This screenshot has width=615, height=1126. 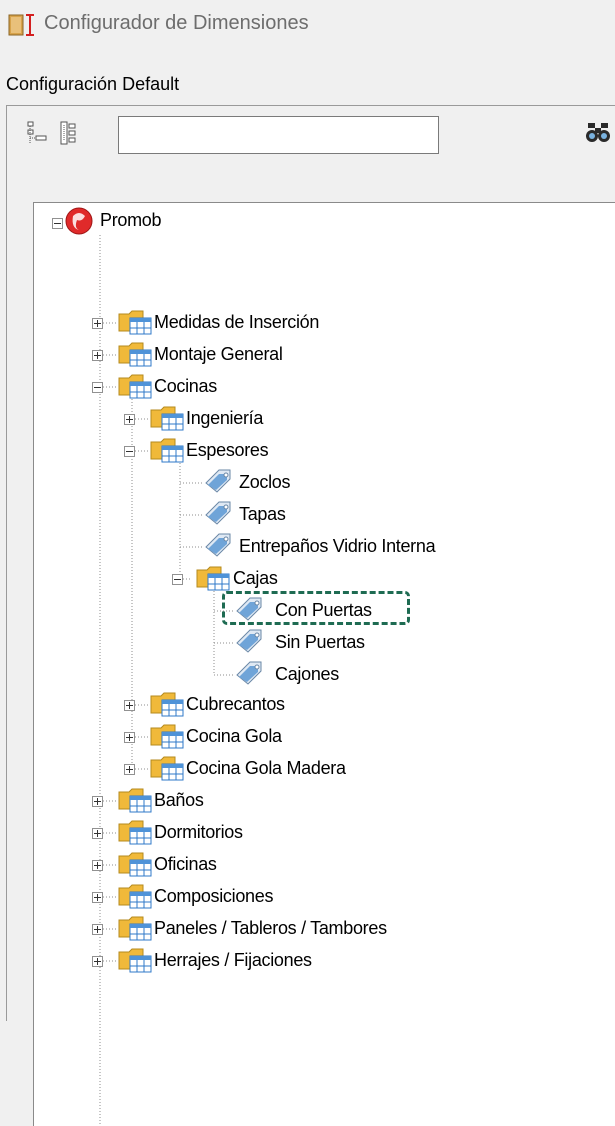 I want to click on tree-node-label: Zoclos, so click(x=265, y=482).